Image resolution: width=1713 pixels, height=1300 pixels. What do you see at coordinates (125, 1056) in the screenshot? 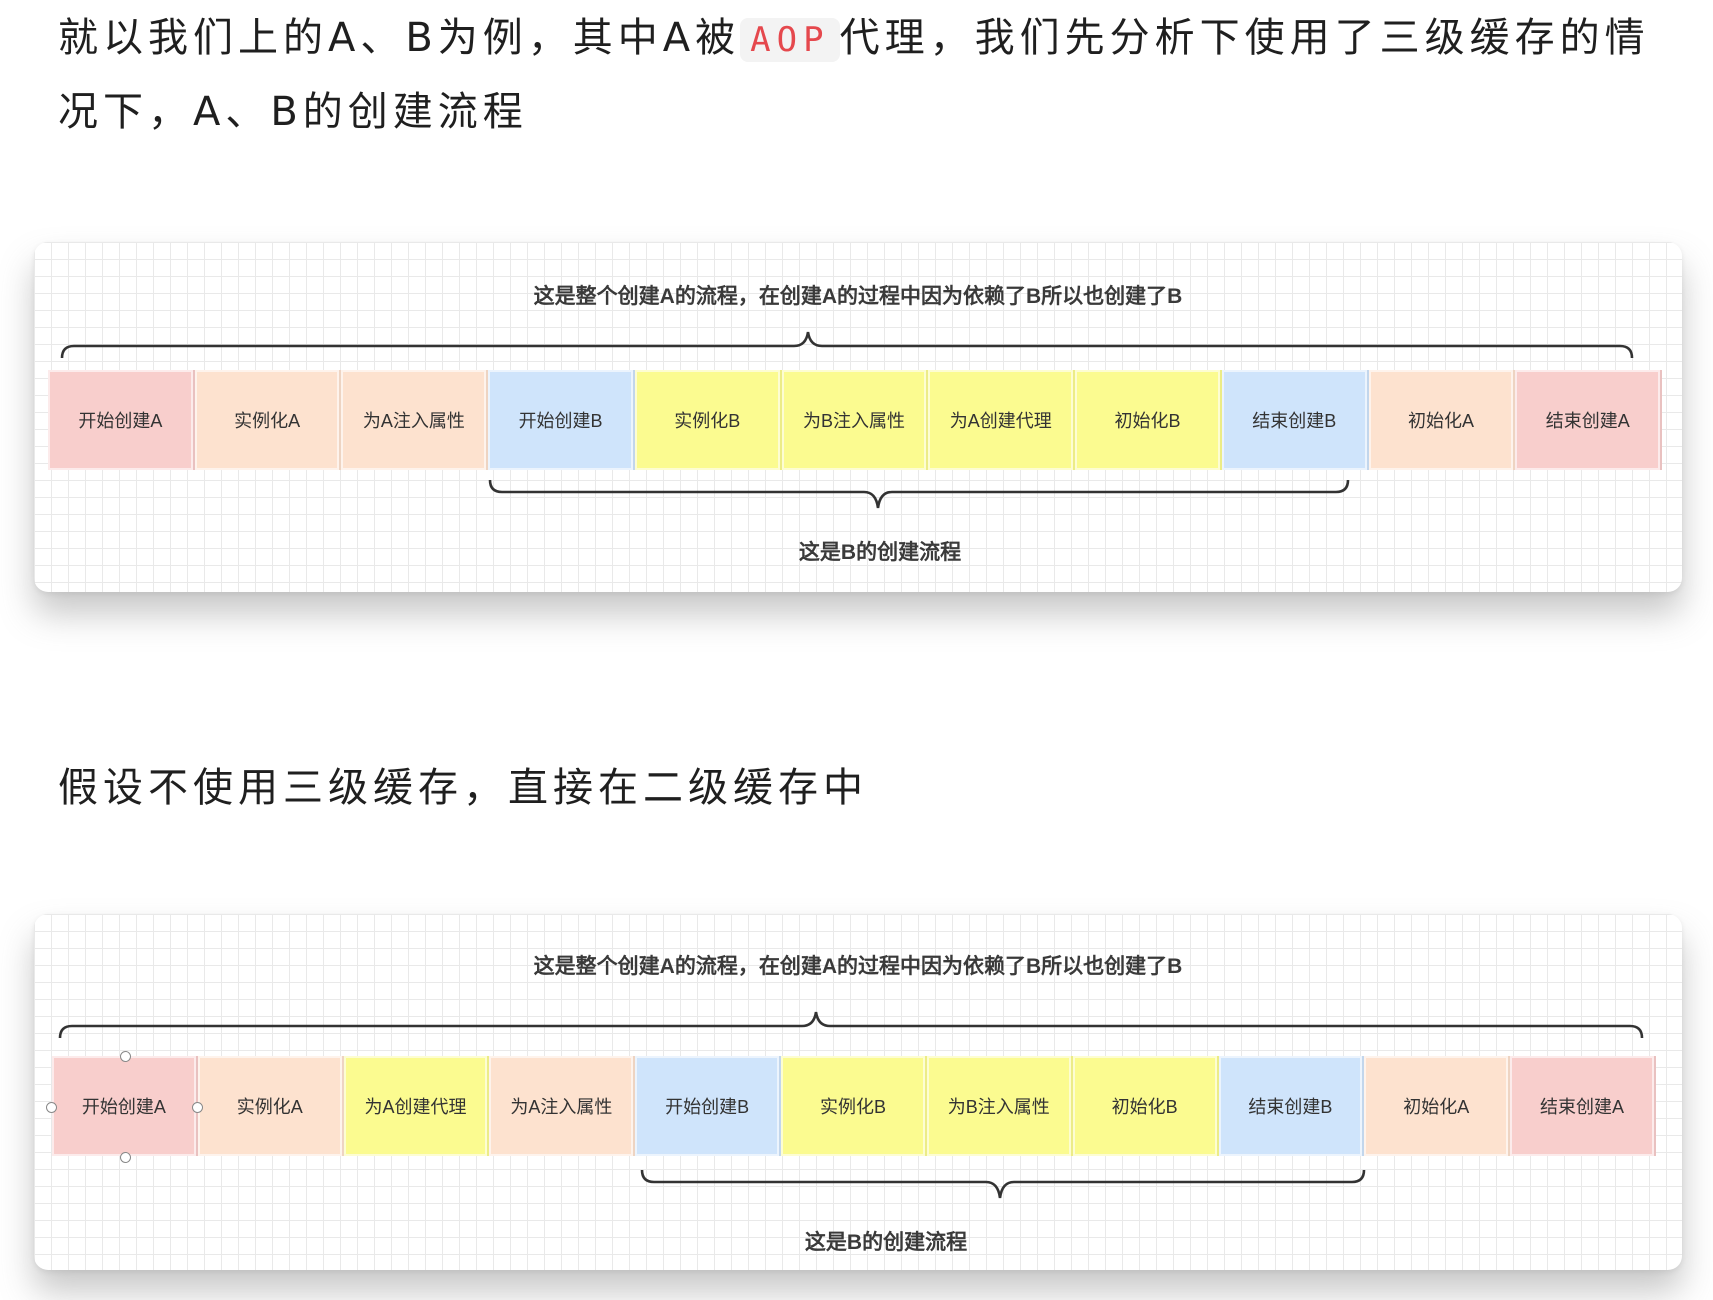
I see `selection-handle-top` at bounding box center [125, 1056].